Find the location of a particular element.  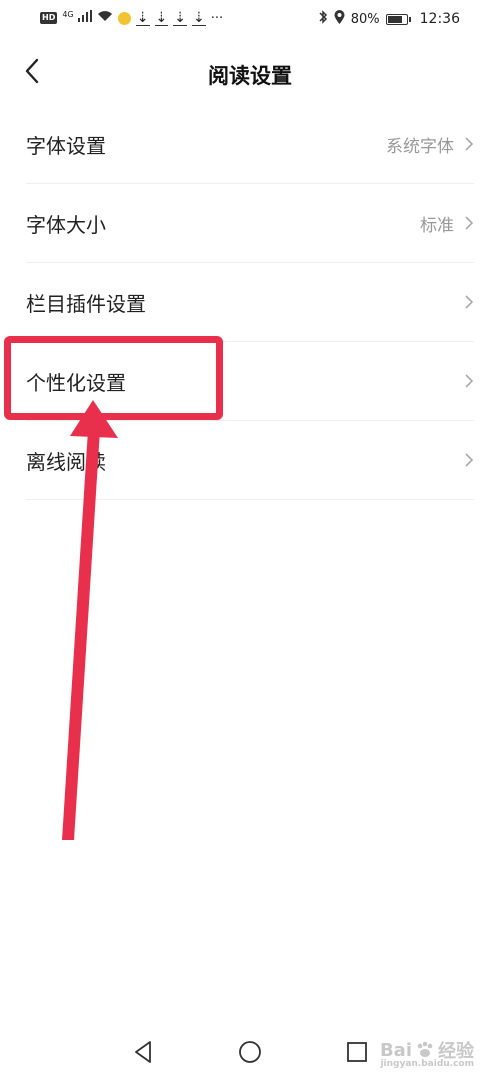

status-left: HD 4G ⇣ ⇣ ⇣ ⇣ ··· is located at coordinates (131, 18).